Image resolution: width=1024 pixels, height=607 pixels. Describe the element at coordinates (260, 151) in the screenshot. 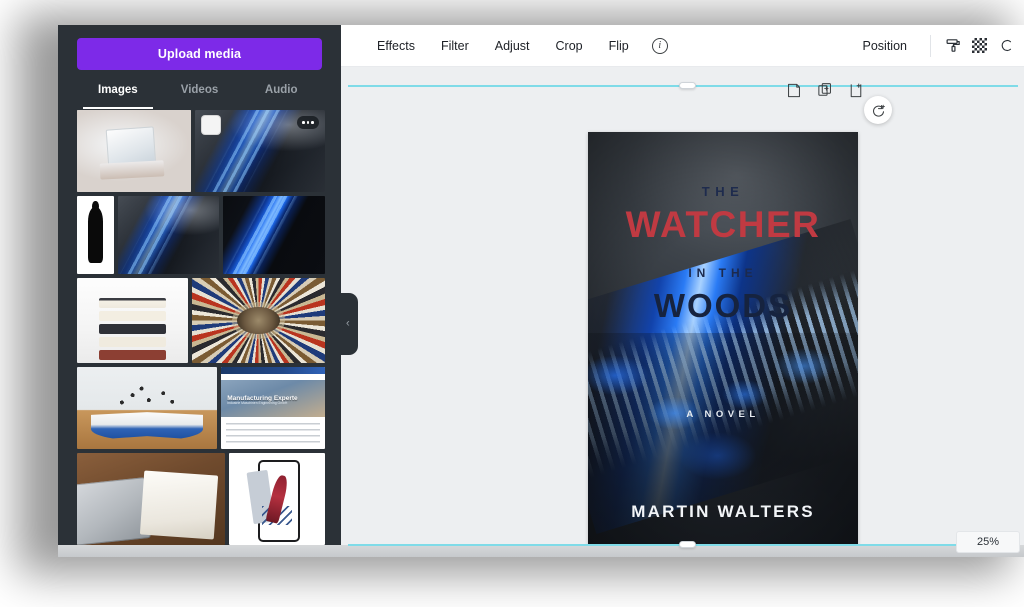

I see `thumbnail-blue-lit-bridge` at that location.